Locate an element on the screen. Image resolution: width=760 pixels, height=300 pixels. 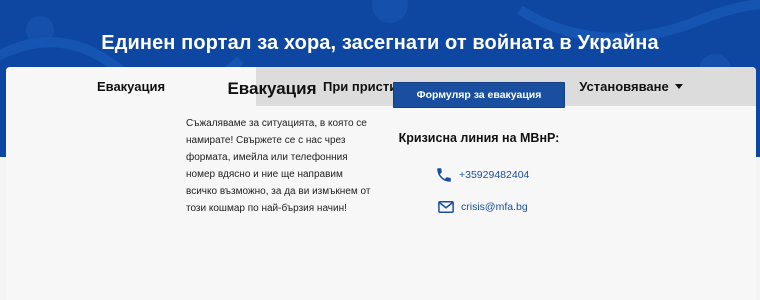
evacuation-form-button: Формуляр за евакуация is located at coordinates (479, 95).